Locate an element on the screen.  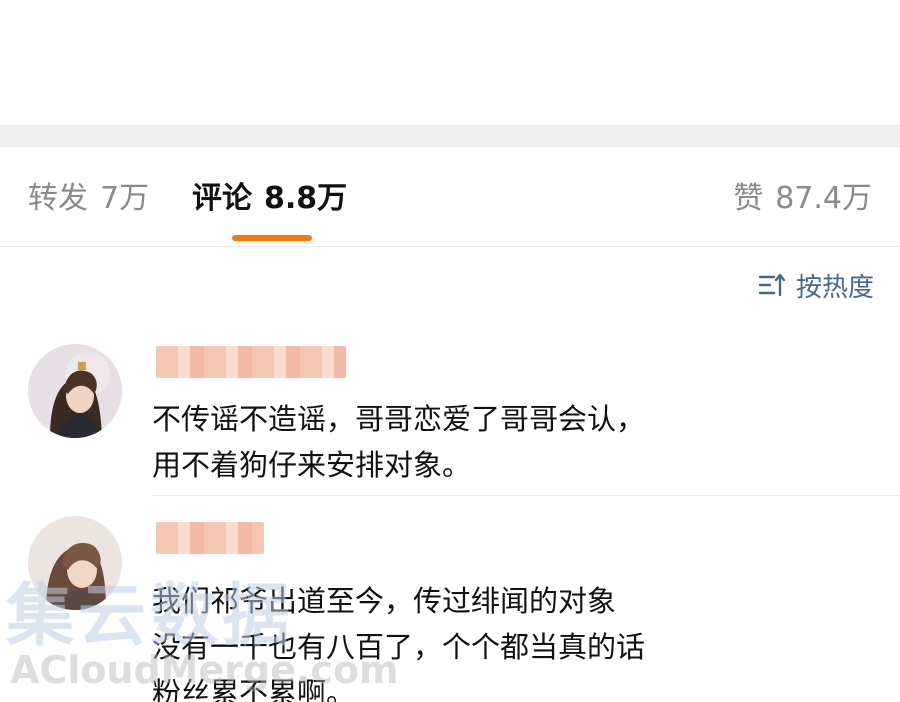
comment-line: 粉丝累不累啊。 is located at coordinates (254, 689).